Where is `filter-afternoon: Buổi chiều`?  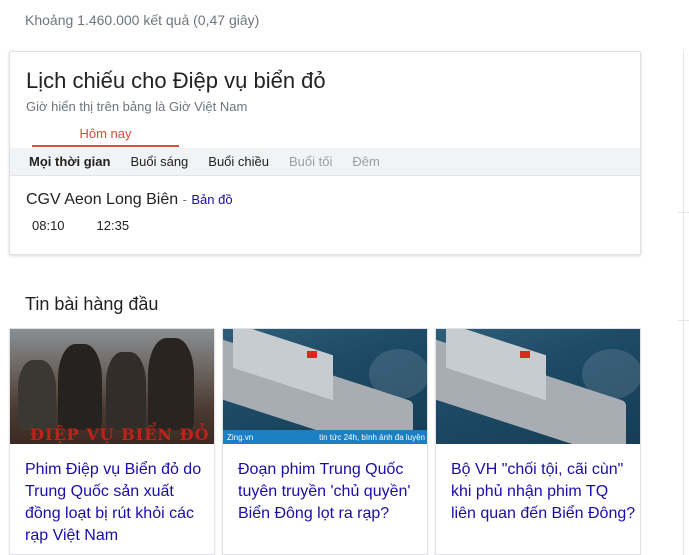
filter-afternoon: Buổi chiều is located at coordinates (238, 161).